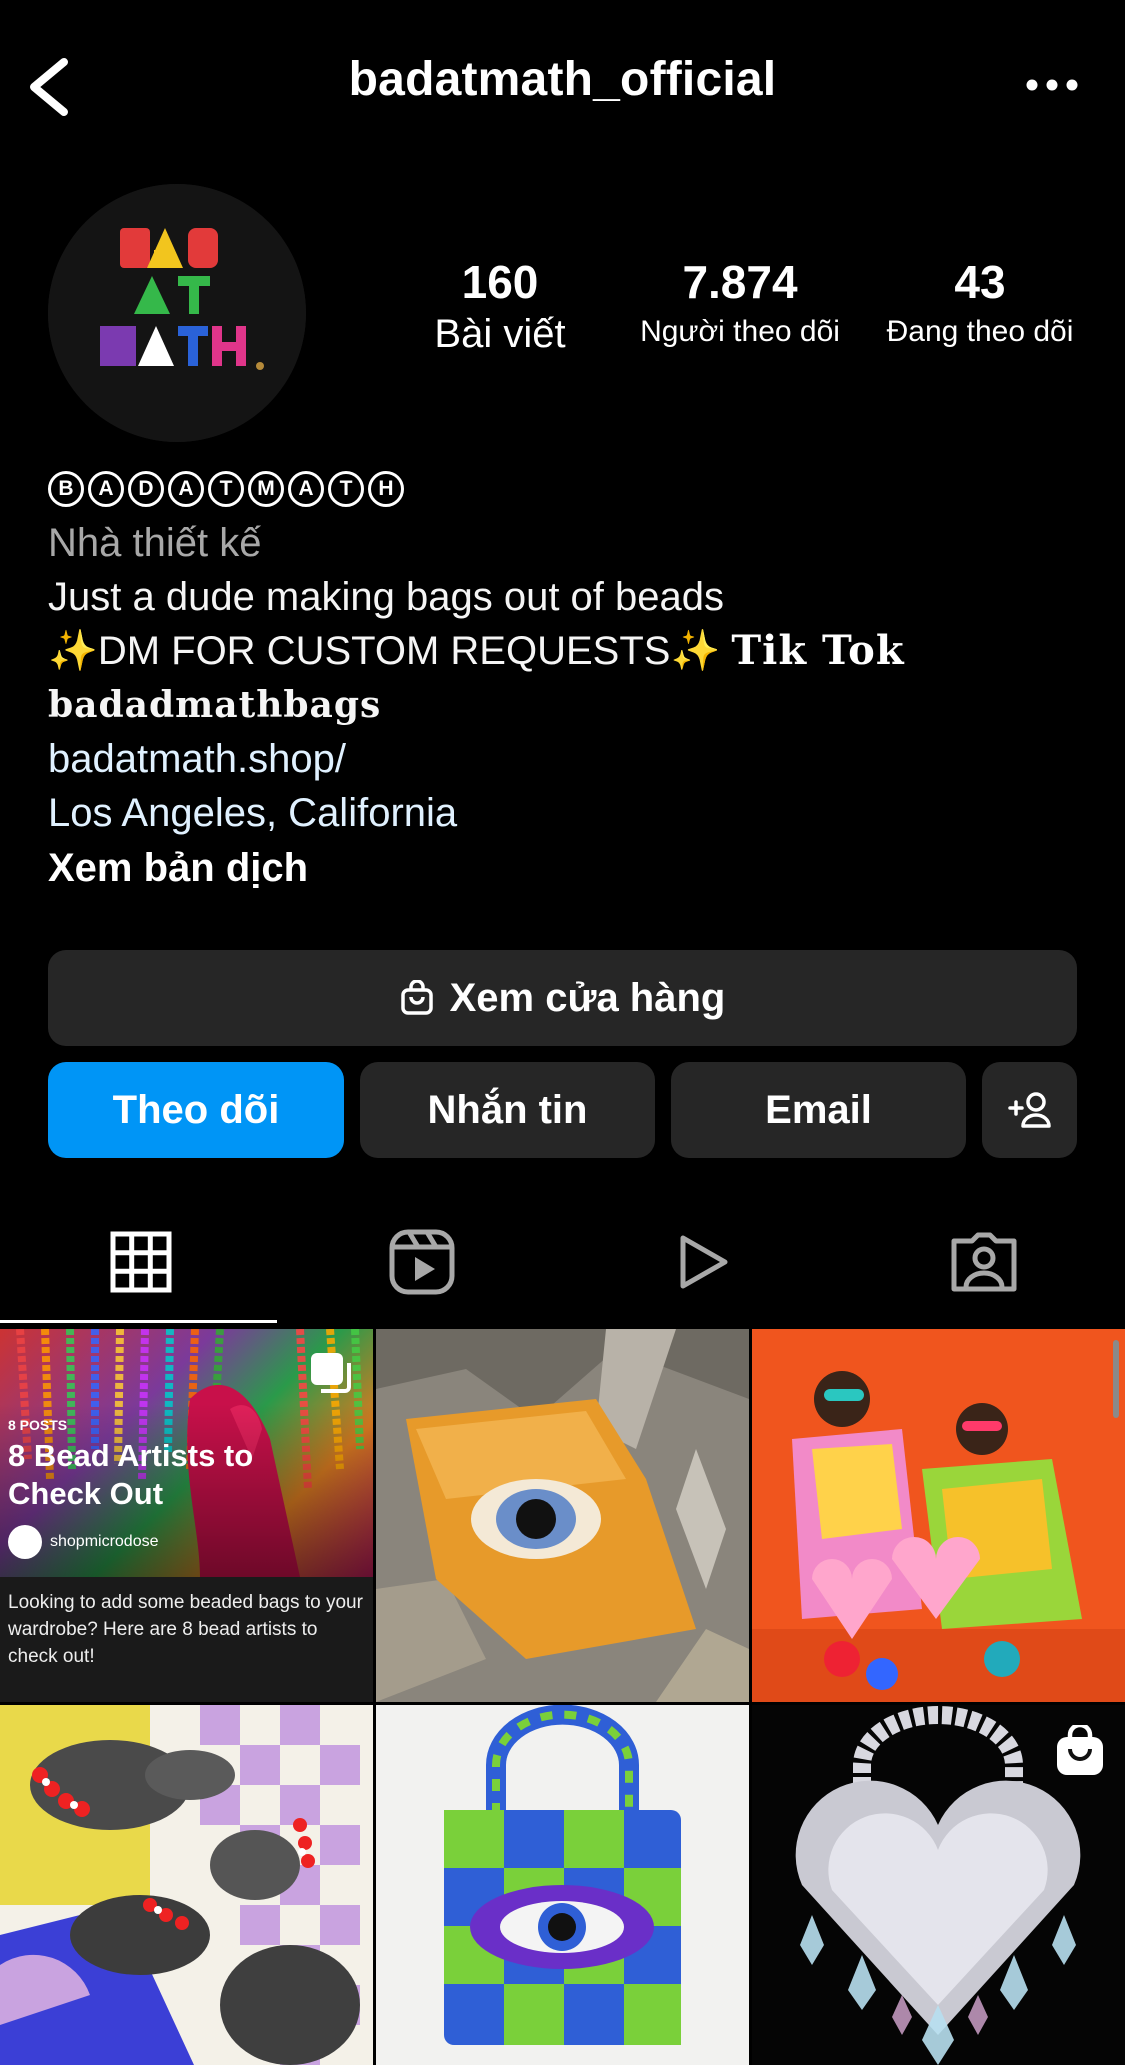 The image size is (1125, 2065). What do you see at coordinates (146, 489) in the screenshot?
I see `display-name-letter: D` at bounding box center [146, 489].